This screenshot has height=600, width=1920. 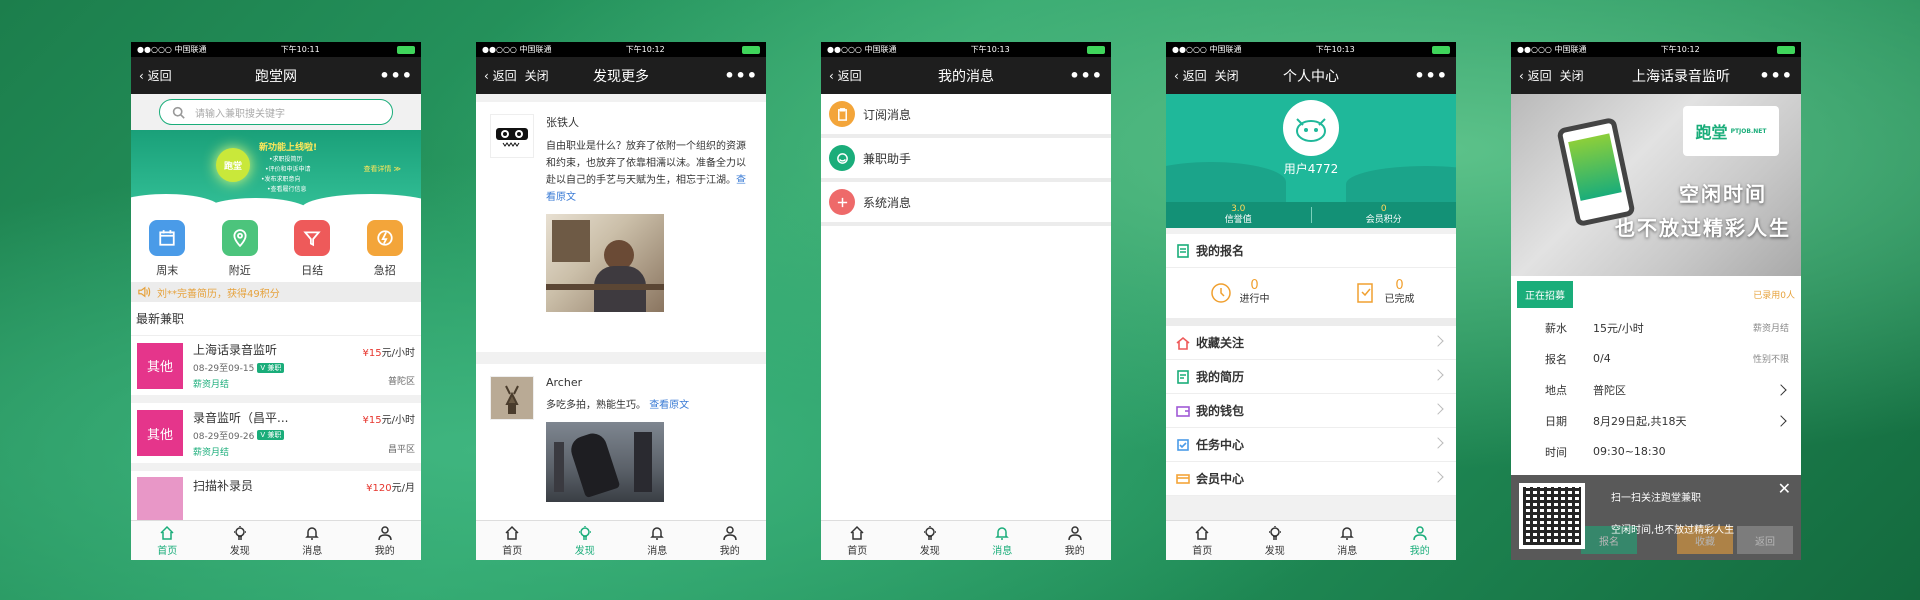 I want to click on job-tag, so click(x=160, y=500).